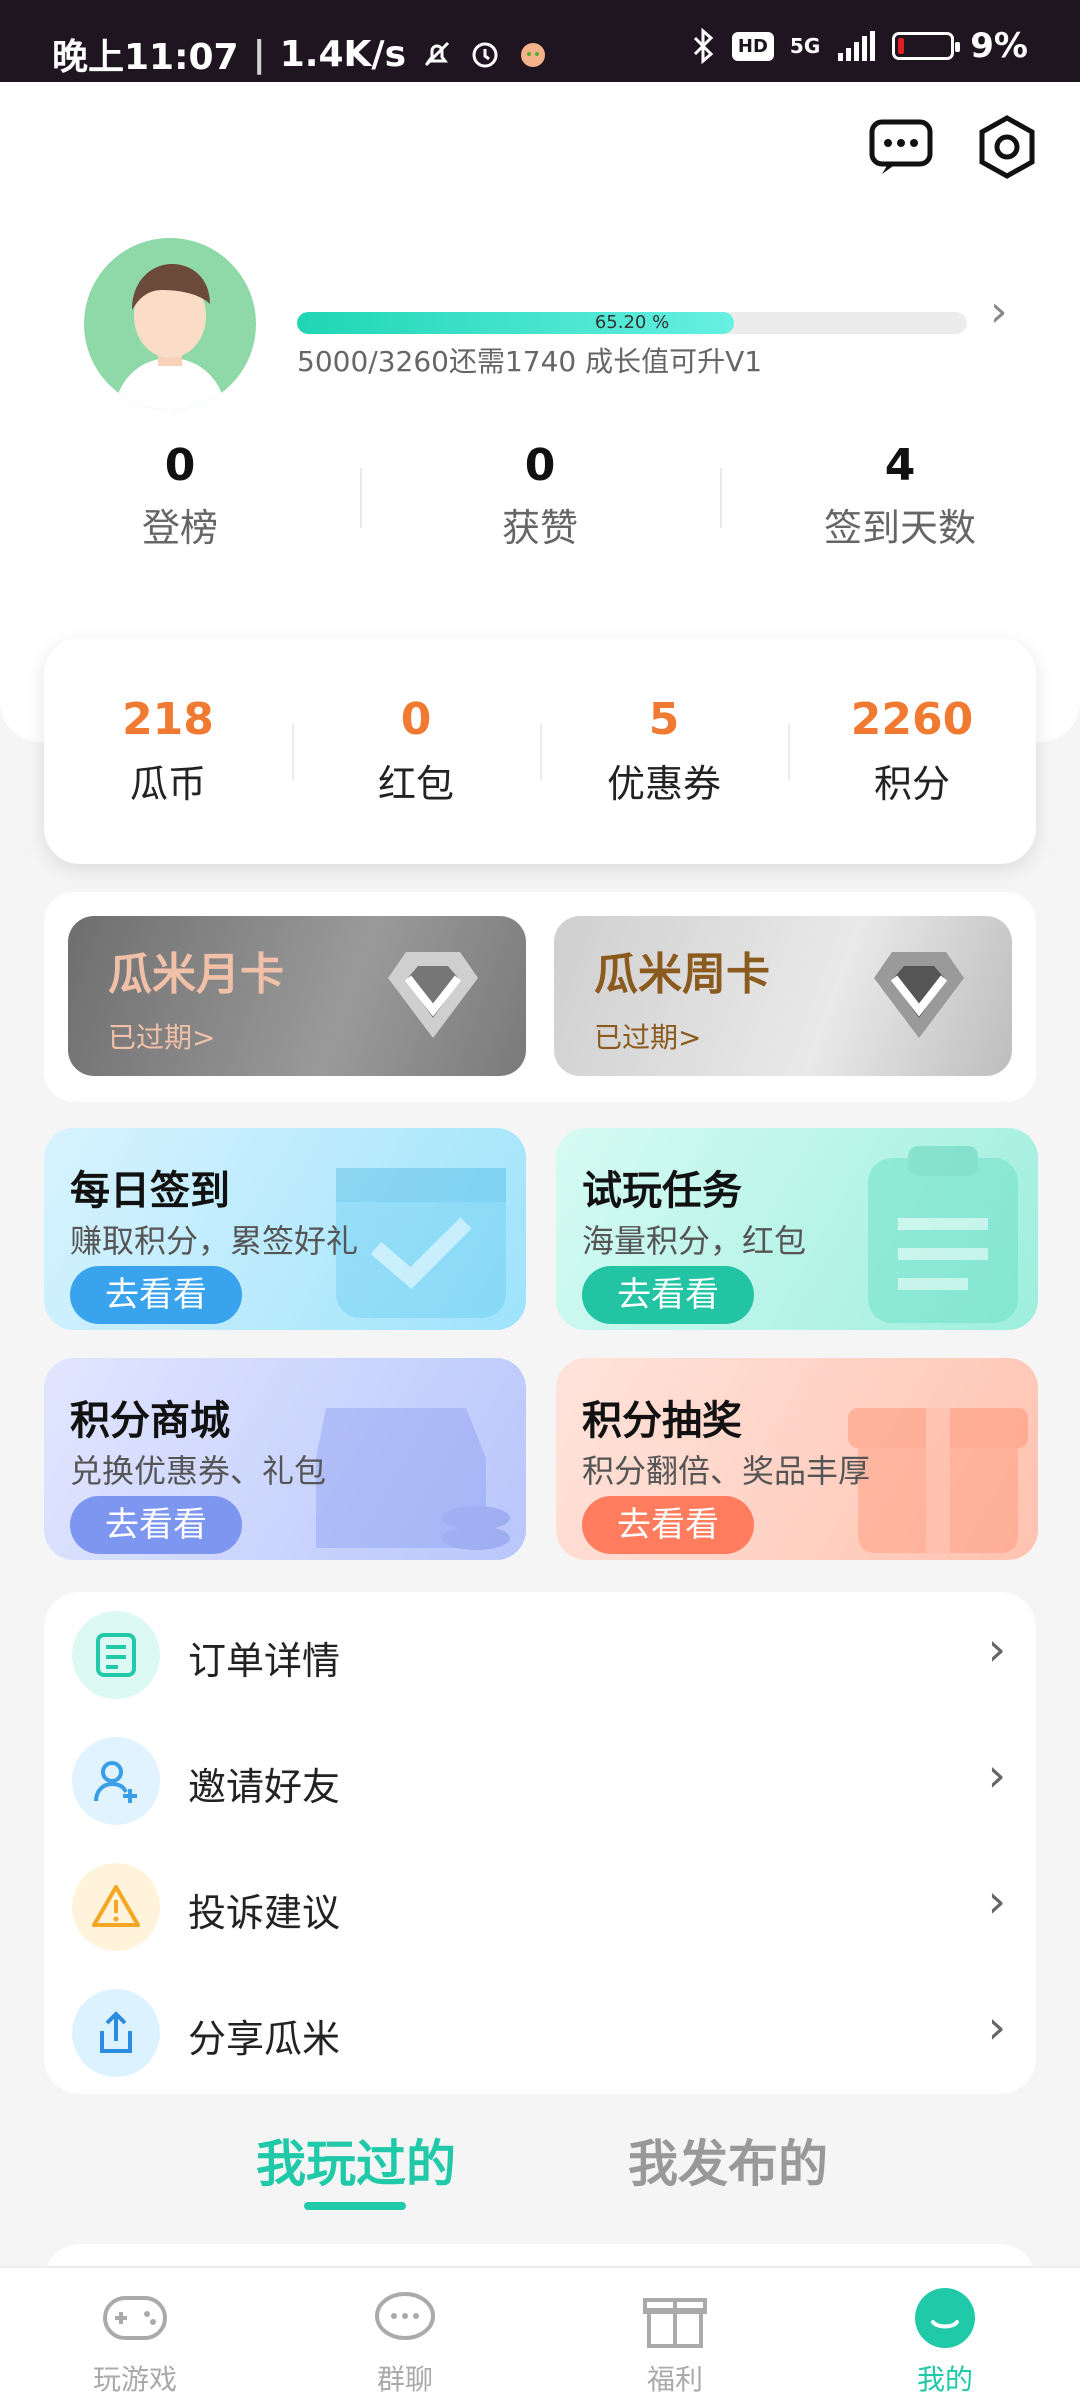 The height and width of the screenshot is (2400, 1080). I want to click on task-subtitle: 赚取积分，累签好礼, so click(214, 1241).